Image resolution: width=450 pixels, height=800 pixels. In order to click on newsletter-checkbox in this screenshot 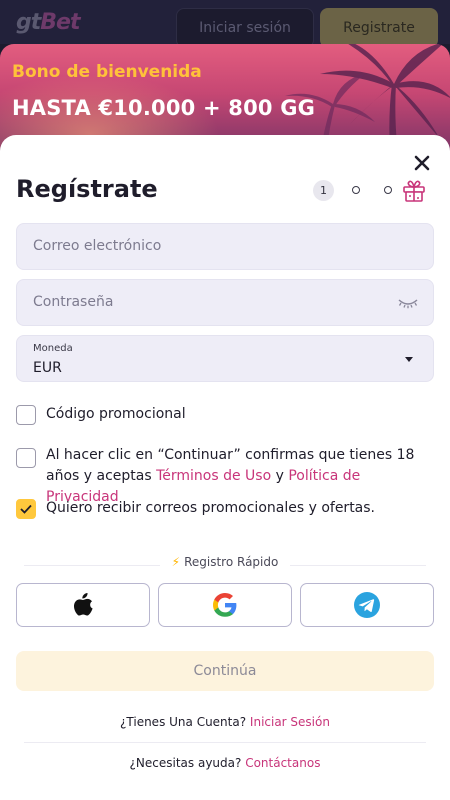, I will do `click(26, 509)`.